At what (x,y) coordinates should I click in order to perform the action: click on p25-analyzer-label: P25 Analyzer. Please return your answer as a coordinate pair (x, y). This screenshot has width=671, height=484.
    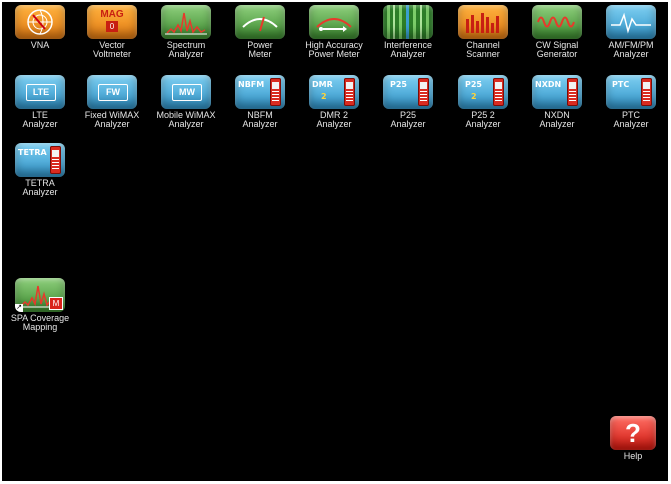
    Looking at the image, I should click on (408, 119).